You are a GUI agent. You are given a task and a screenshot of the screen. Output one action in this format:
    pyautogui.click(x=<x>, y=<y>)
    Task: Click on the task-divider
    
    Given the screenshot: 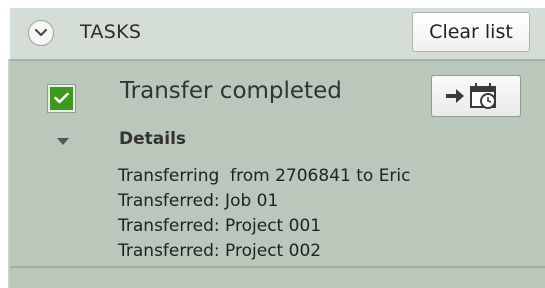 What is the action you would take?
    pyautogui.click(x=277, y=267)
    